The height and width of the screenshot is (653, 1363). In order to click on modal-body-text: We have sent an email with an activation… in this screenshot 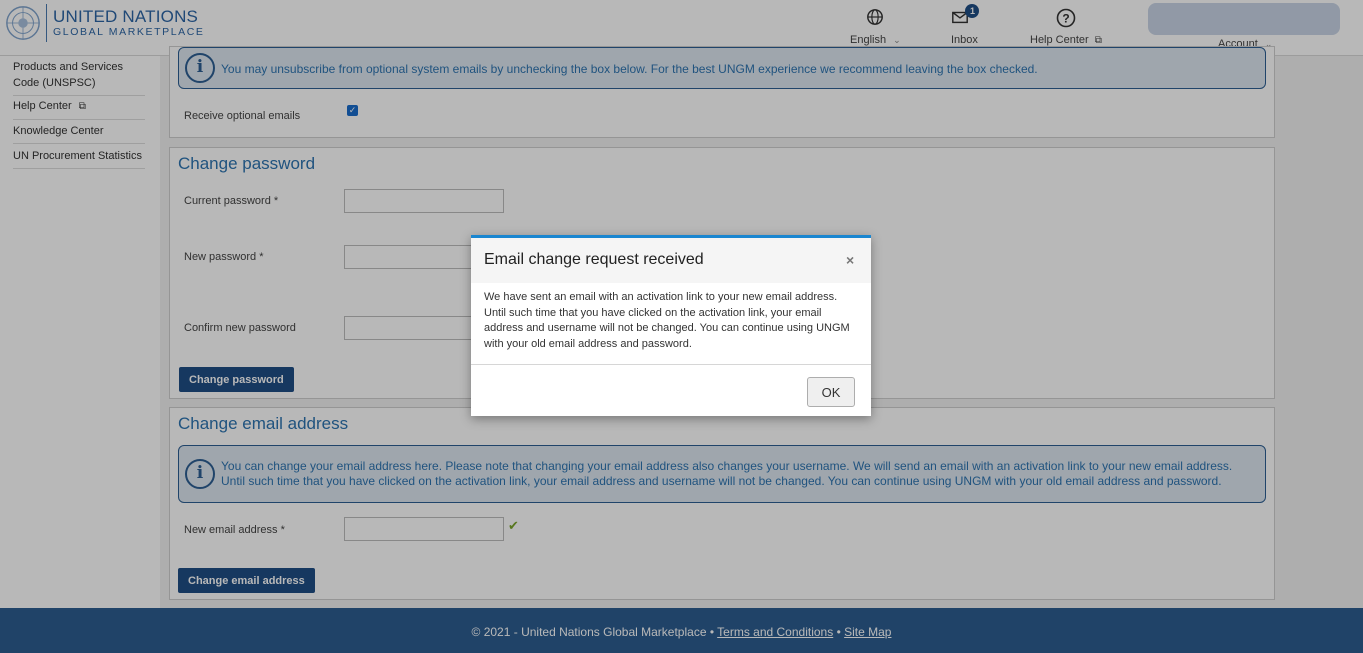, I will do `click(667, 320)`.